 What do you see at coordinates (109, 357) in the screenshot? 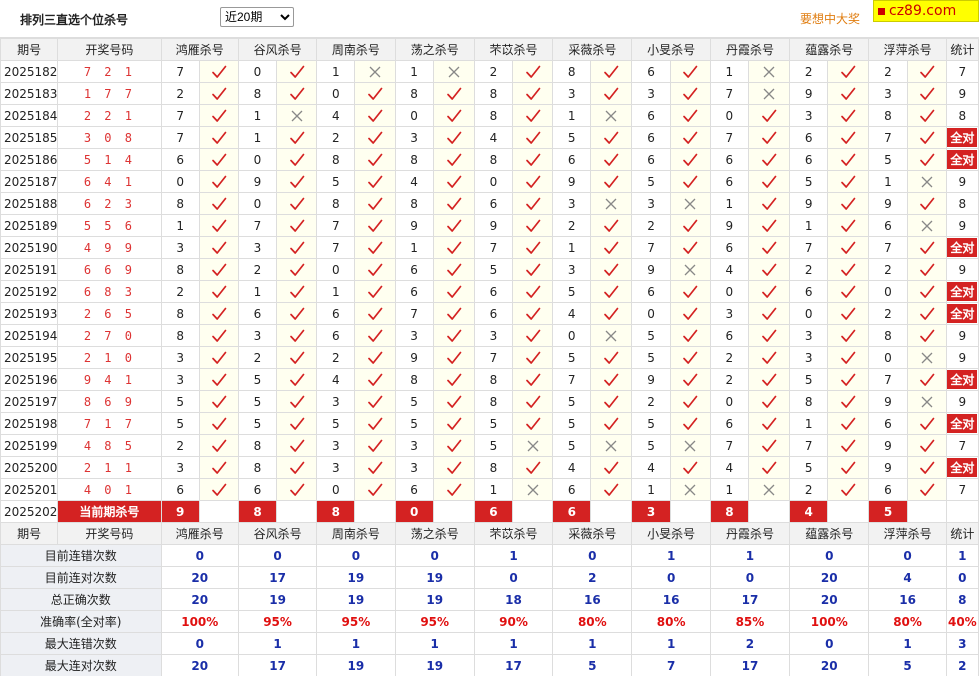
I see `draw-code-cell: 2 1 0` at bounding box center [109, 357].